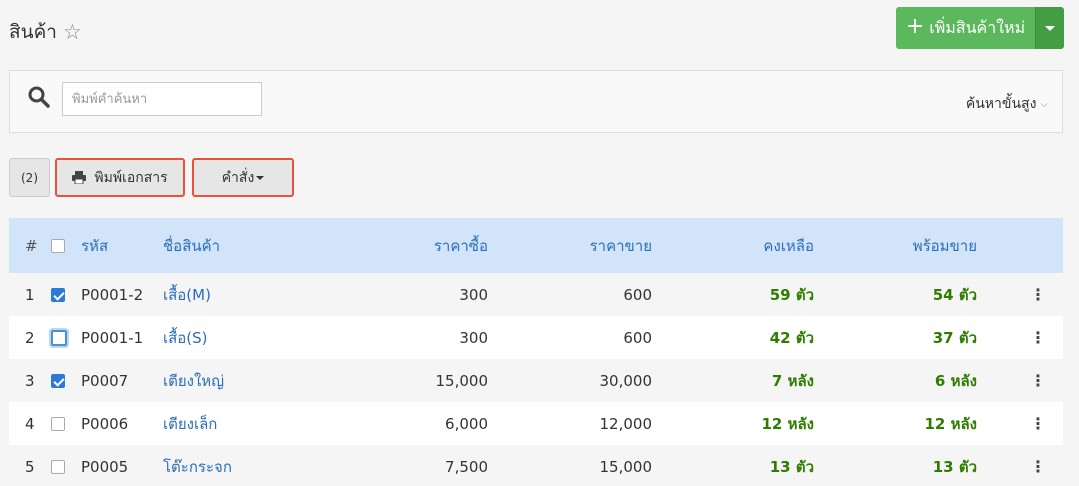  I want to click on print-document-button: พิมพ์เอกสาร, so click(120, 177).